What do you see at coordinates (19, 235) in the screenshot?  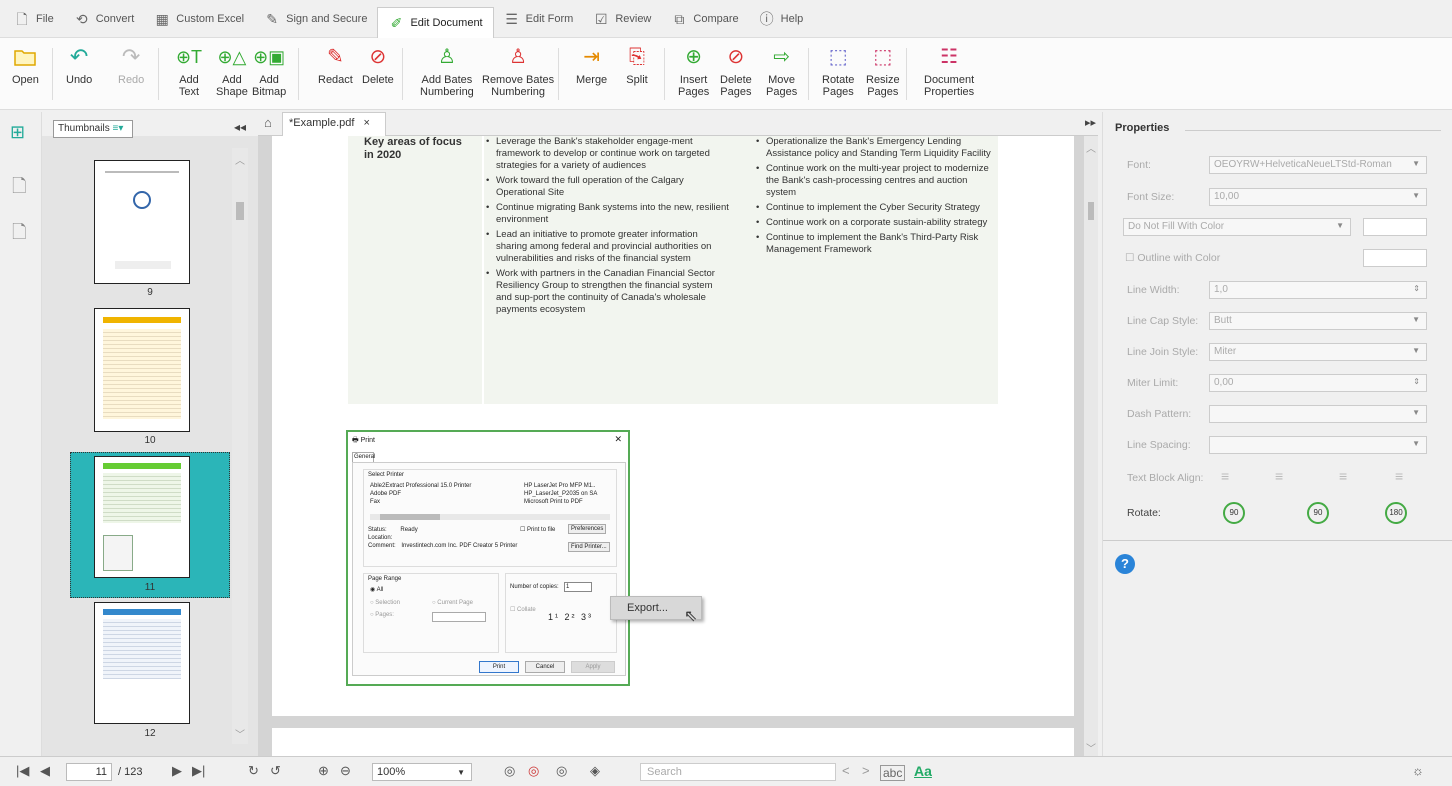 I see `attachment-icon: 🗋` at bounding box center [19, 235].